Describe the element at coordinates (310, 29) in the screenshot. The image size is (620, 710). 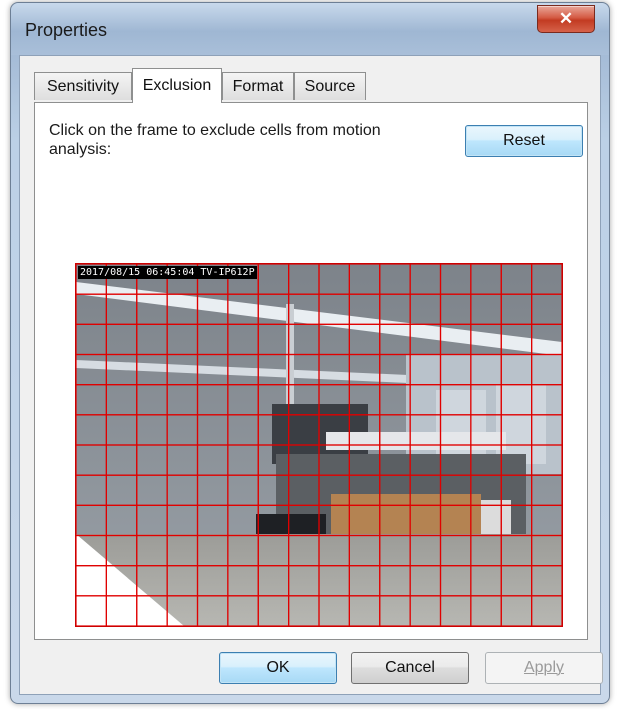
I see `title-bar: Properties ✕` at that location.